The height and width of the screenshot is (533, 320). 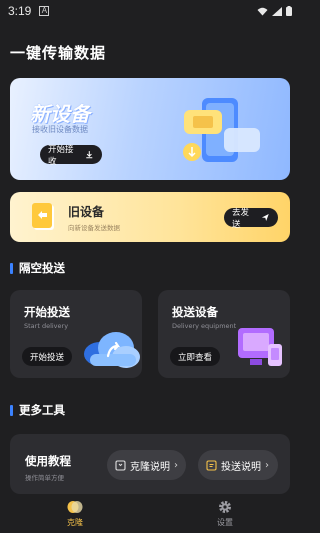 I want to click on tab-settings: 设置, so click(x=225, y=513).